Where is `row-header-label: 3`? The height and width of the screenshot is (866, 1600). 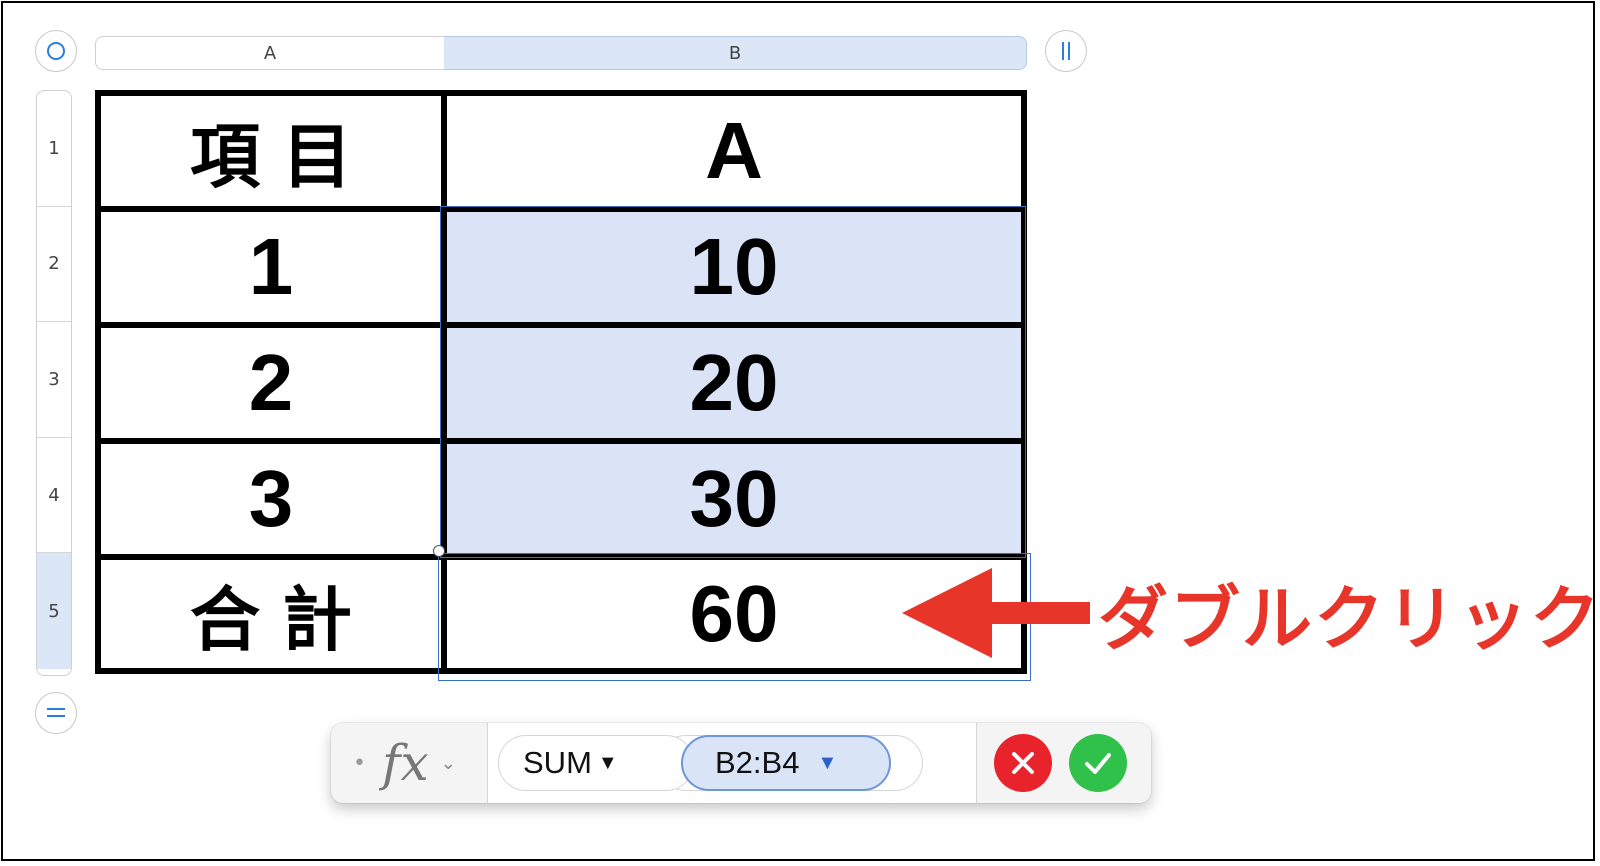 row-header-label: 3 is located at coordinates (54, 379).